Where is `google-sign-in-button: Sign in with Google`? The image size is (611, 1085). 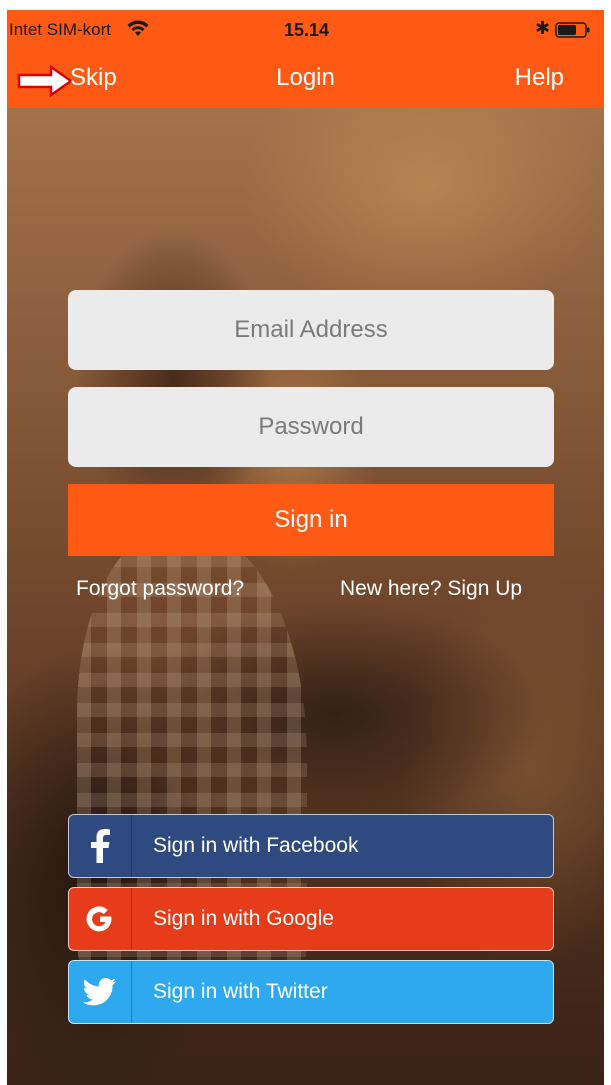 google-sign-in-button: Sign in with Google is located at coordinates (311, 919).